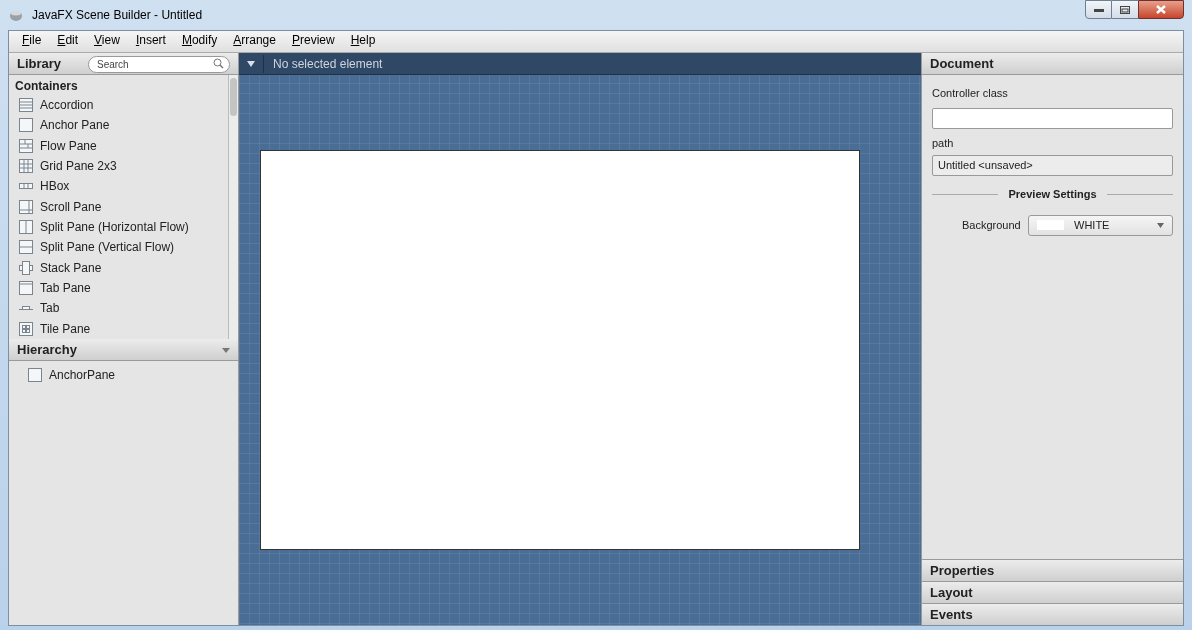 This screenshot has height=630, width=1192. Describe the element at coordinates (121, 288) in the screenshot. I see `library-item: Tab Pane` at that location.